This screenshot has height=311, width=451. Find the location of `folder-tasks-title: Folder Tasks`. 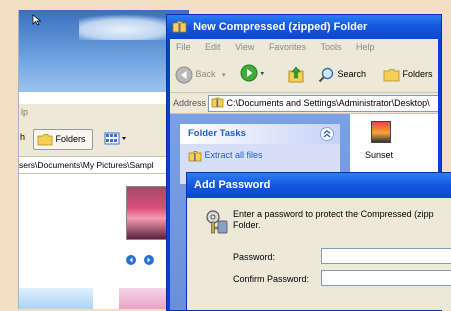

folder-tasks-title: Folder Tasks is located at coordinates (217, 133).